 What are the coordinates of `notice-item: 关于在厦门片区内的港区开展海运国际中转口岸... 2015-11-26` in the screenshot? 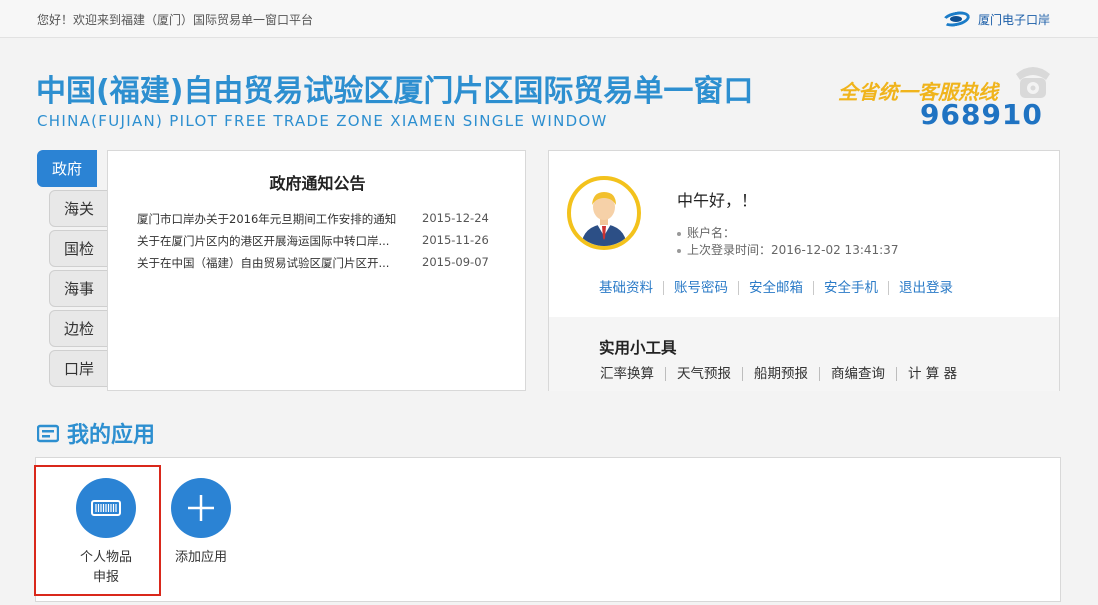 It's located at (317, 243).